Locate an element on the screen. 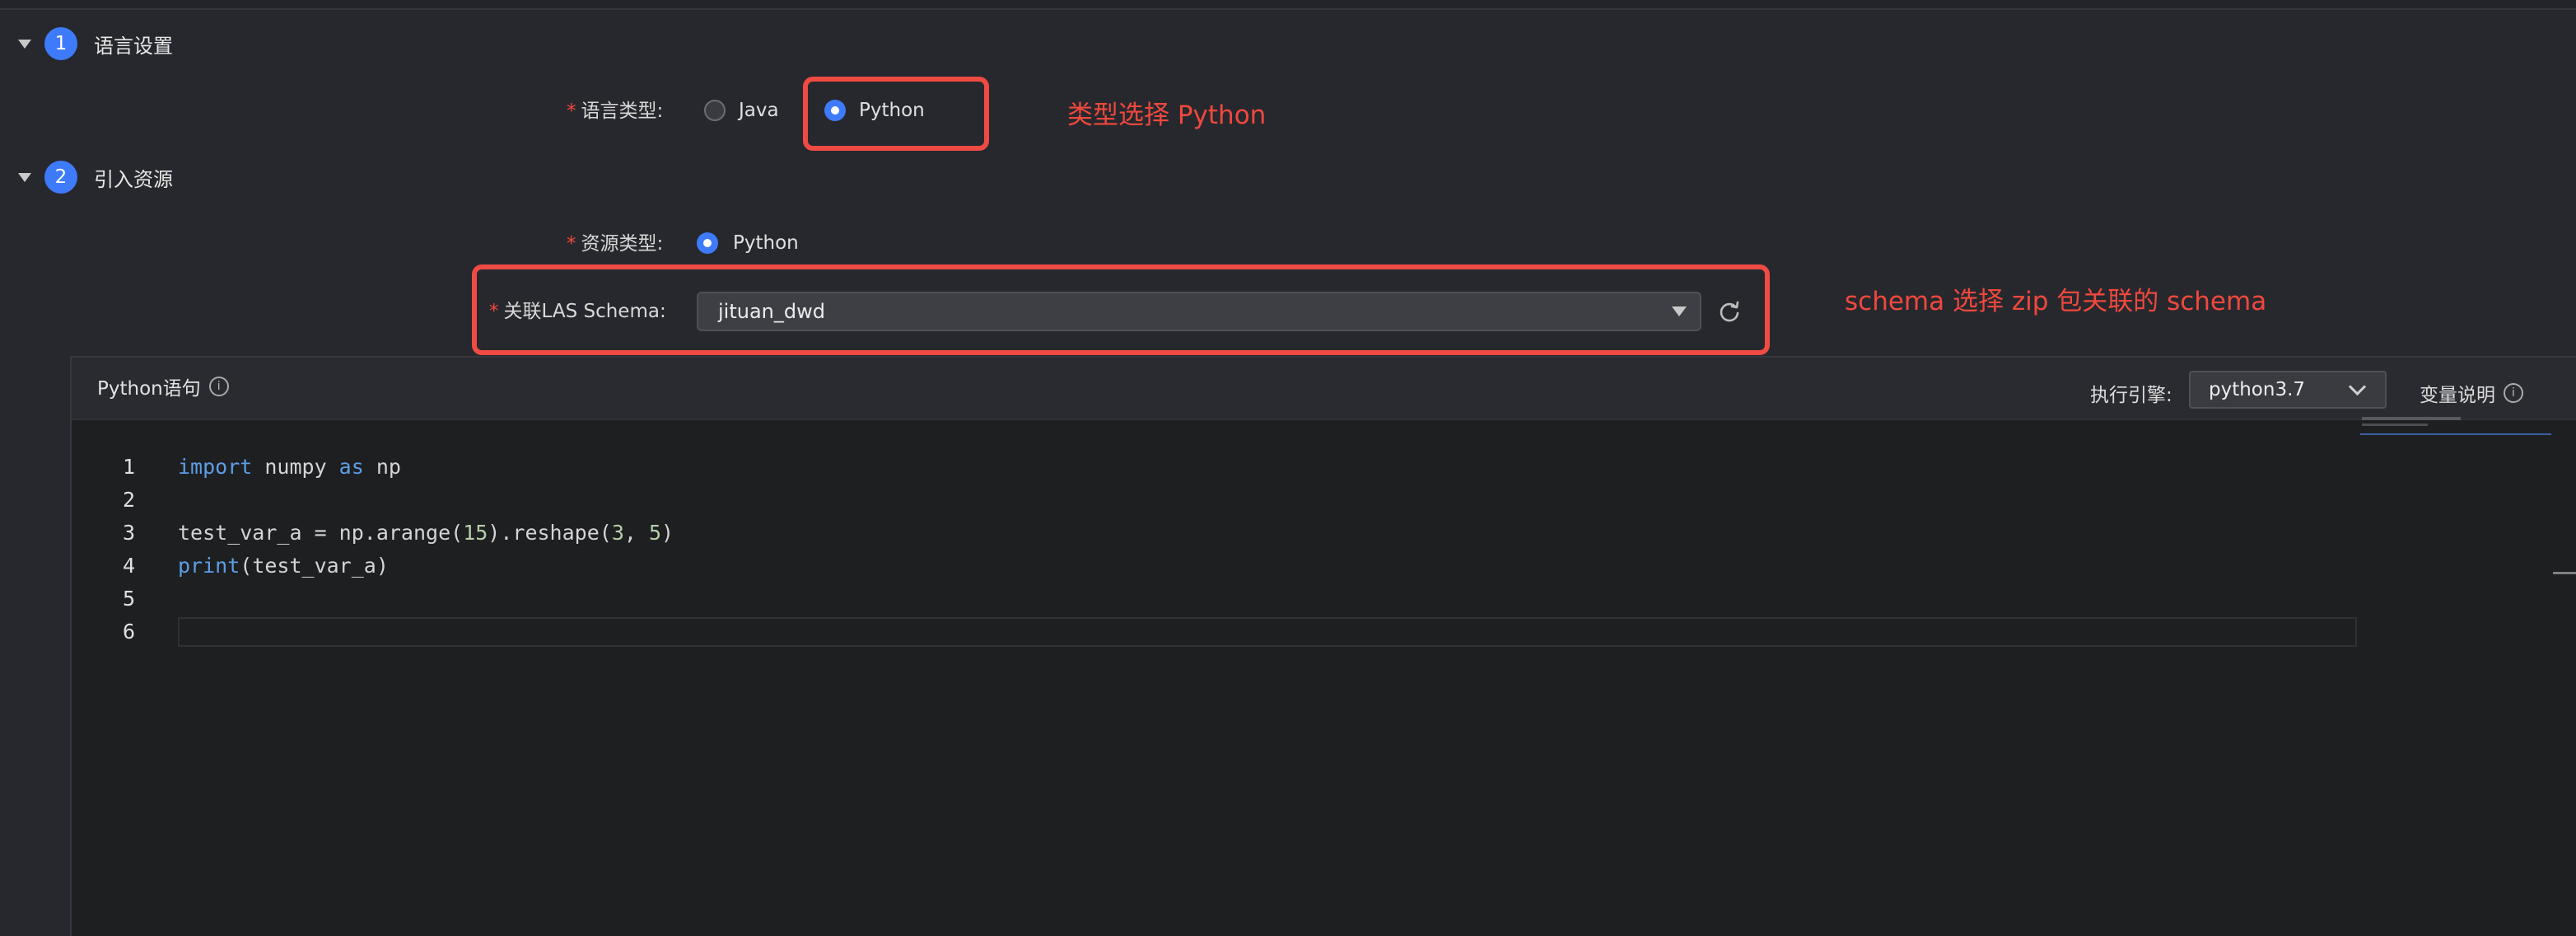 The width and height of the screenshot is (2576, 936). code-text: numpy is located at coordinates (295, 467).